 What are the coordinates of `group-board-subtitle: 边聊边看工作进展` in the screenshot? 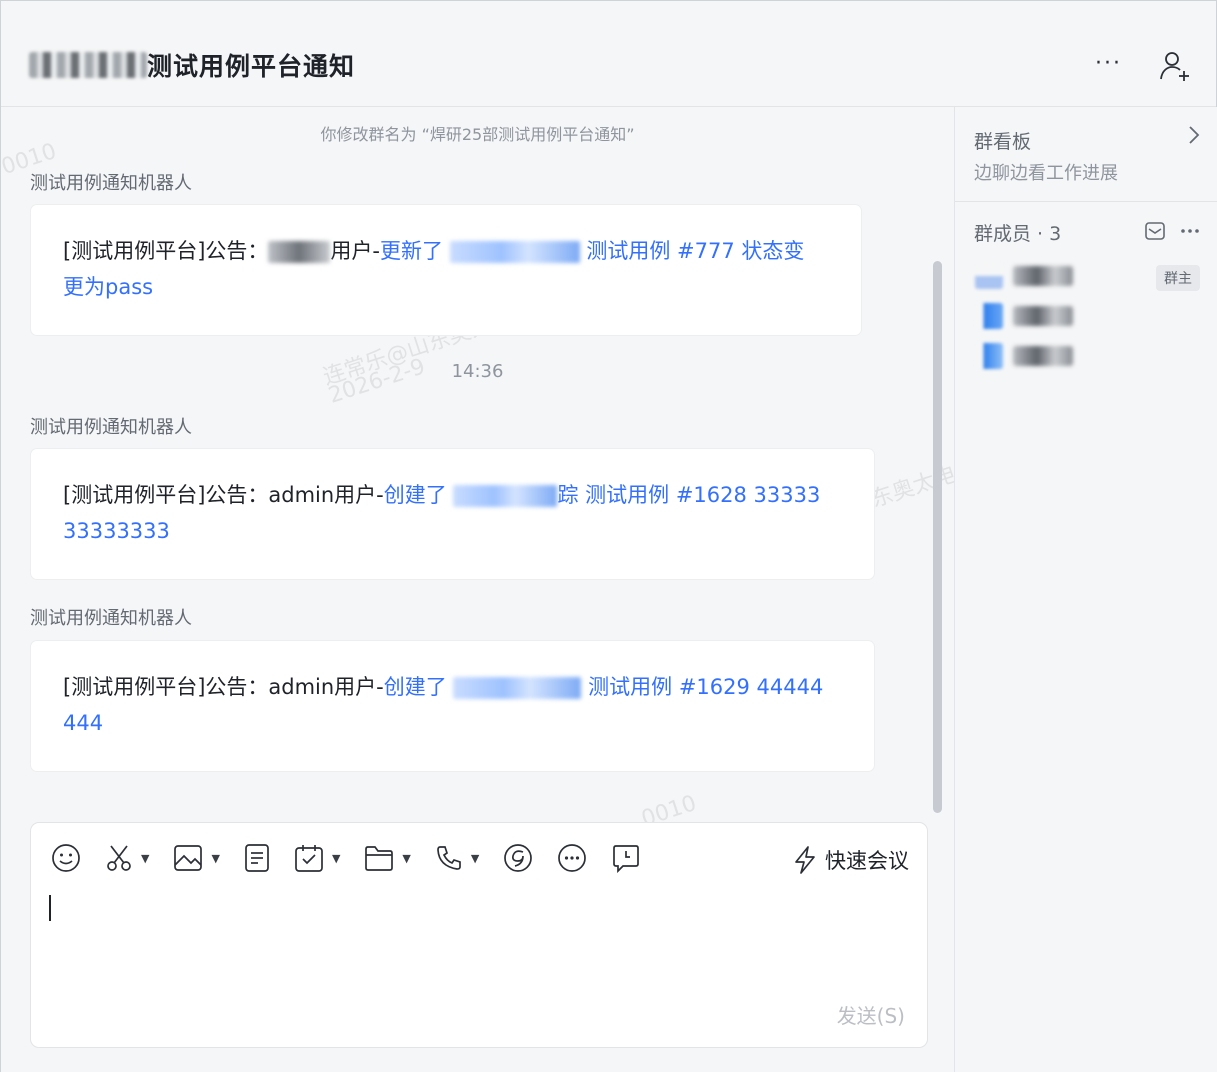 It's located at (1046, 173).